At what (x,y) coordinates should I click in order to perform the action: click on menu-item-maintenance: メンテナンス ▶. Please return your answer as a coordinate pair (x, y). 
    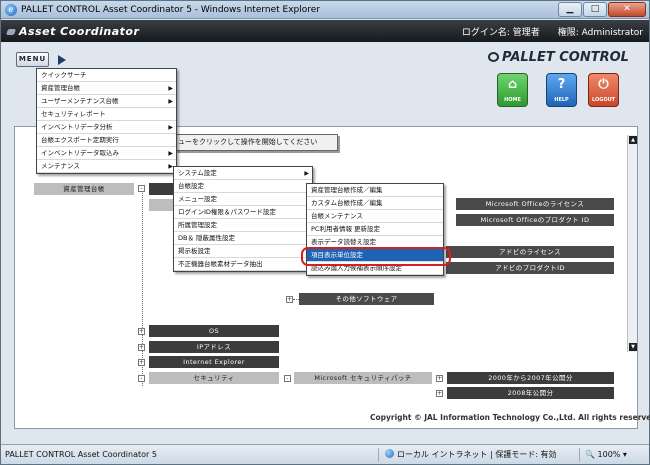
    Looking at the image, I should click on (106, 166).